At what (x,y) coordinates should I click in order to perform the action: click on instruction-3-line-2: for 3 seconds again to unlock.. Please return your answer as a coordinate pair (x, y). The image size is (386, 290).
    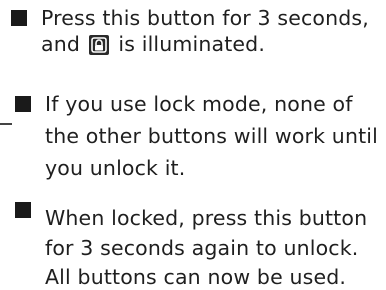
    Looking at the image, I should click on (202, 248).